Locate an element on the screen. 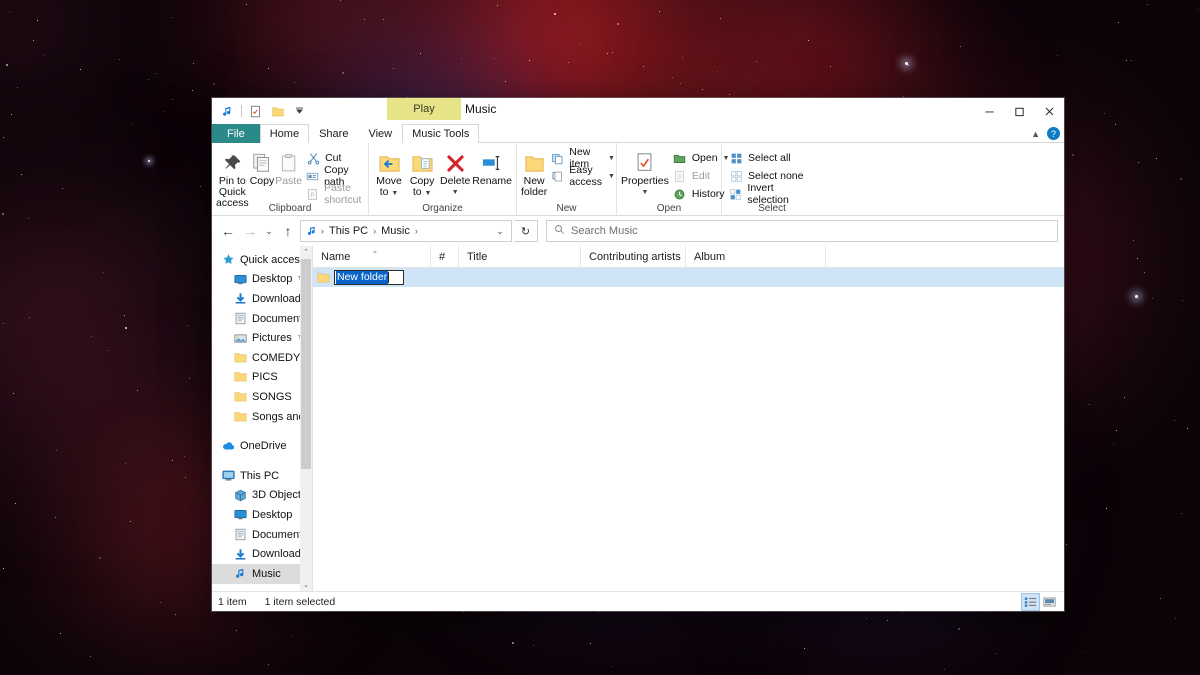 This screenshot has width=1200, height=675. forward-button: → is located at coordinates (250, 231).